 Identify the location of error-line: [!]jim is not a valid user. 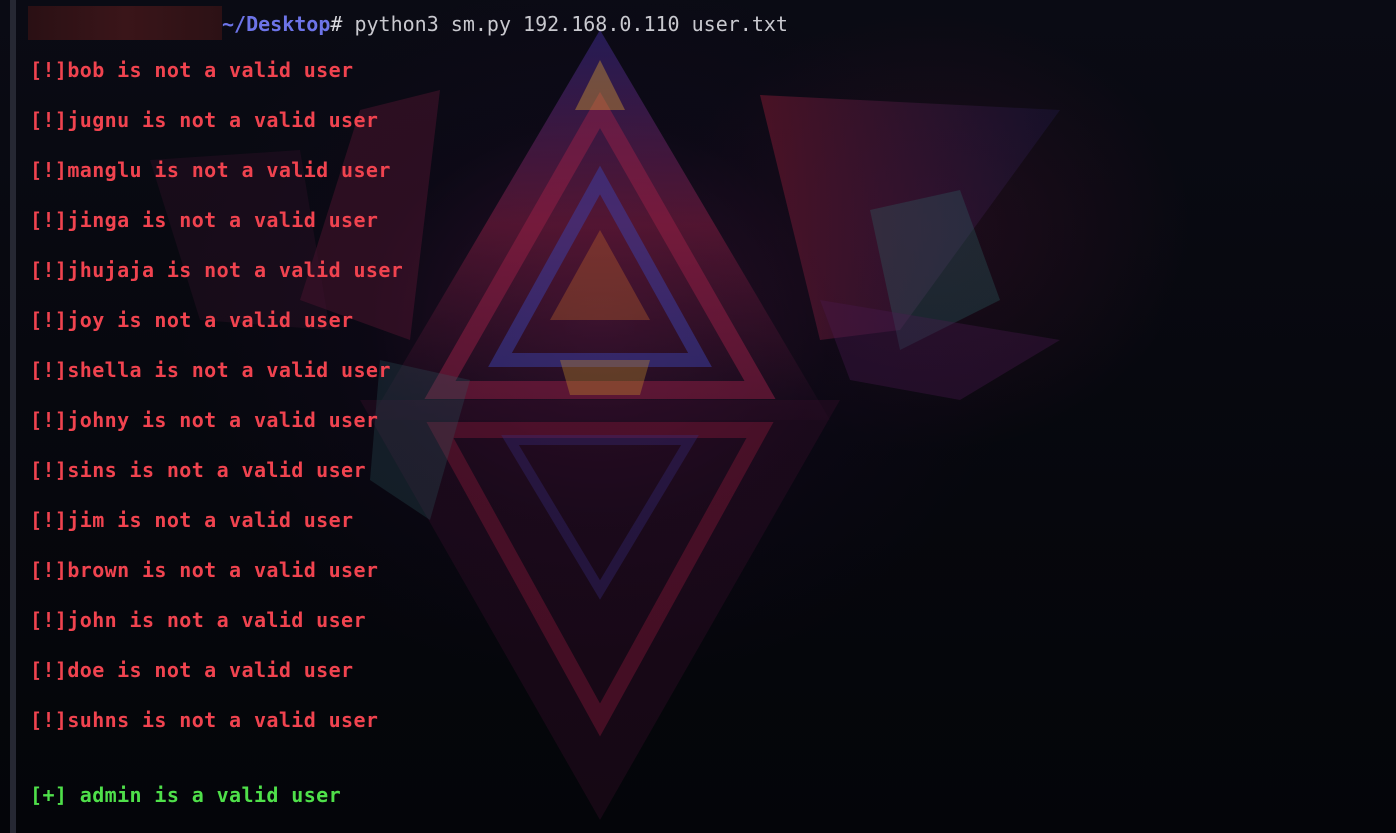
(192, 520).